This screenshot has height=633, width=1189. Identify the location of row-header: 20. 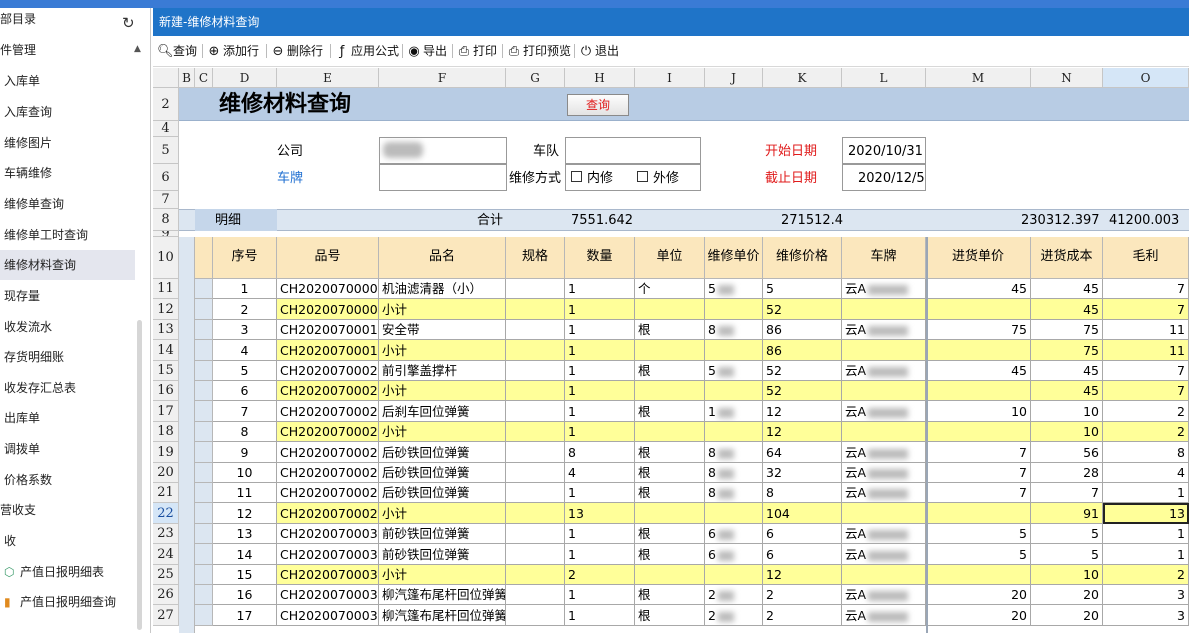
(166, 473).